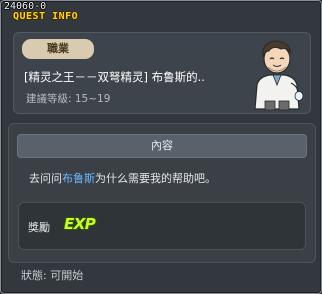  I want to click on reward-label: 獎勵, so click(39, 227).